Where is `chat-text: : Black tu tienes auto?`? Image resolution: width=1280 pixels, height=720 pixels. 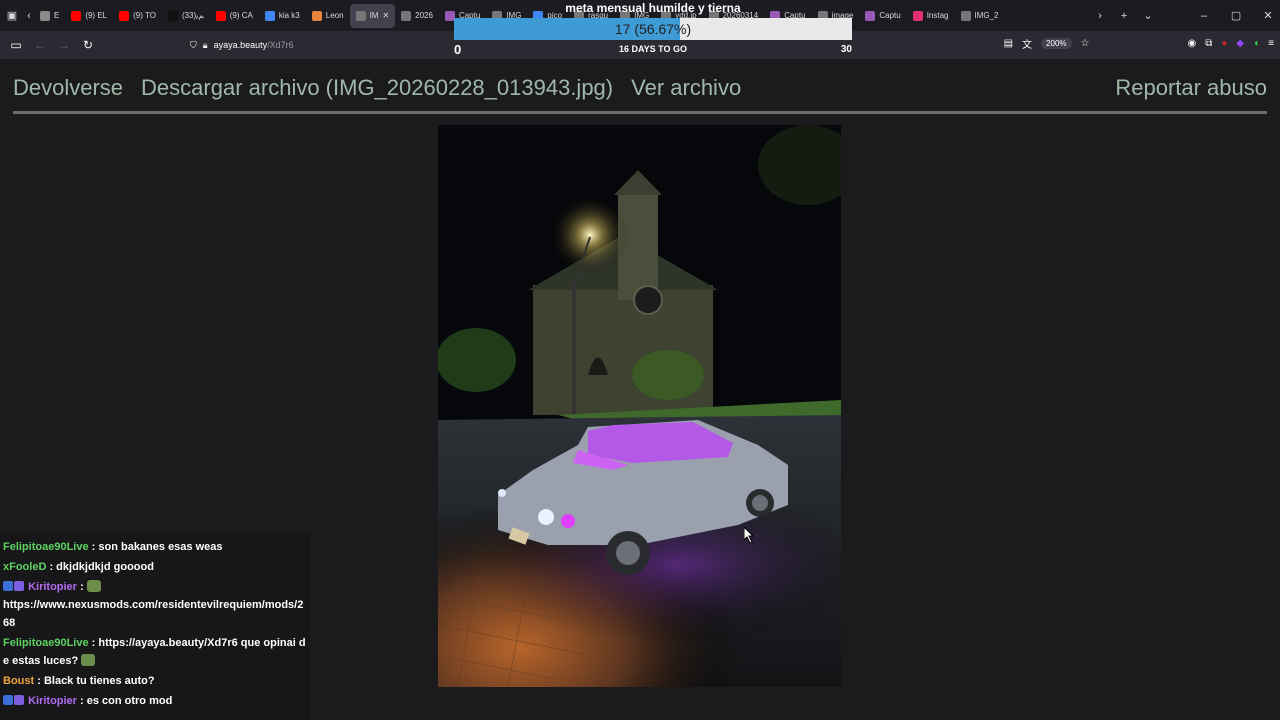 chat-text: : Black tu tienes auto? is located at coordinates (94, 681).